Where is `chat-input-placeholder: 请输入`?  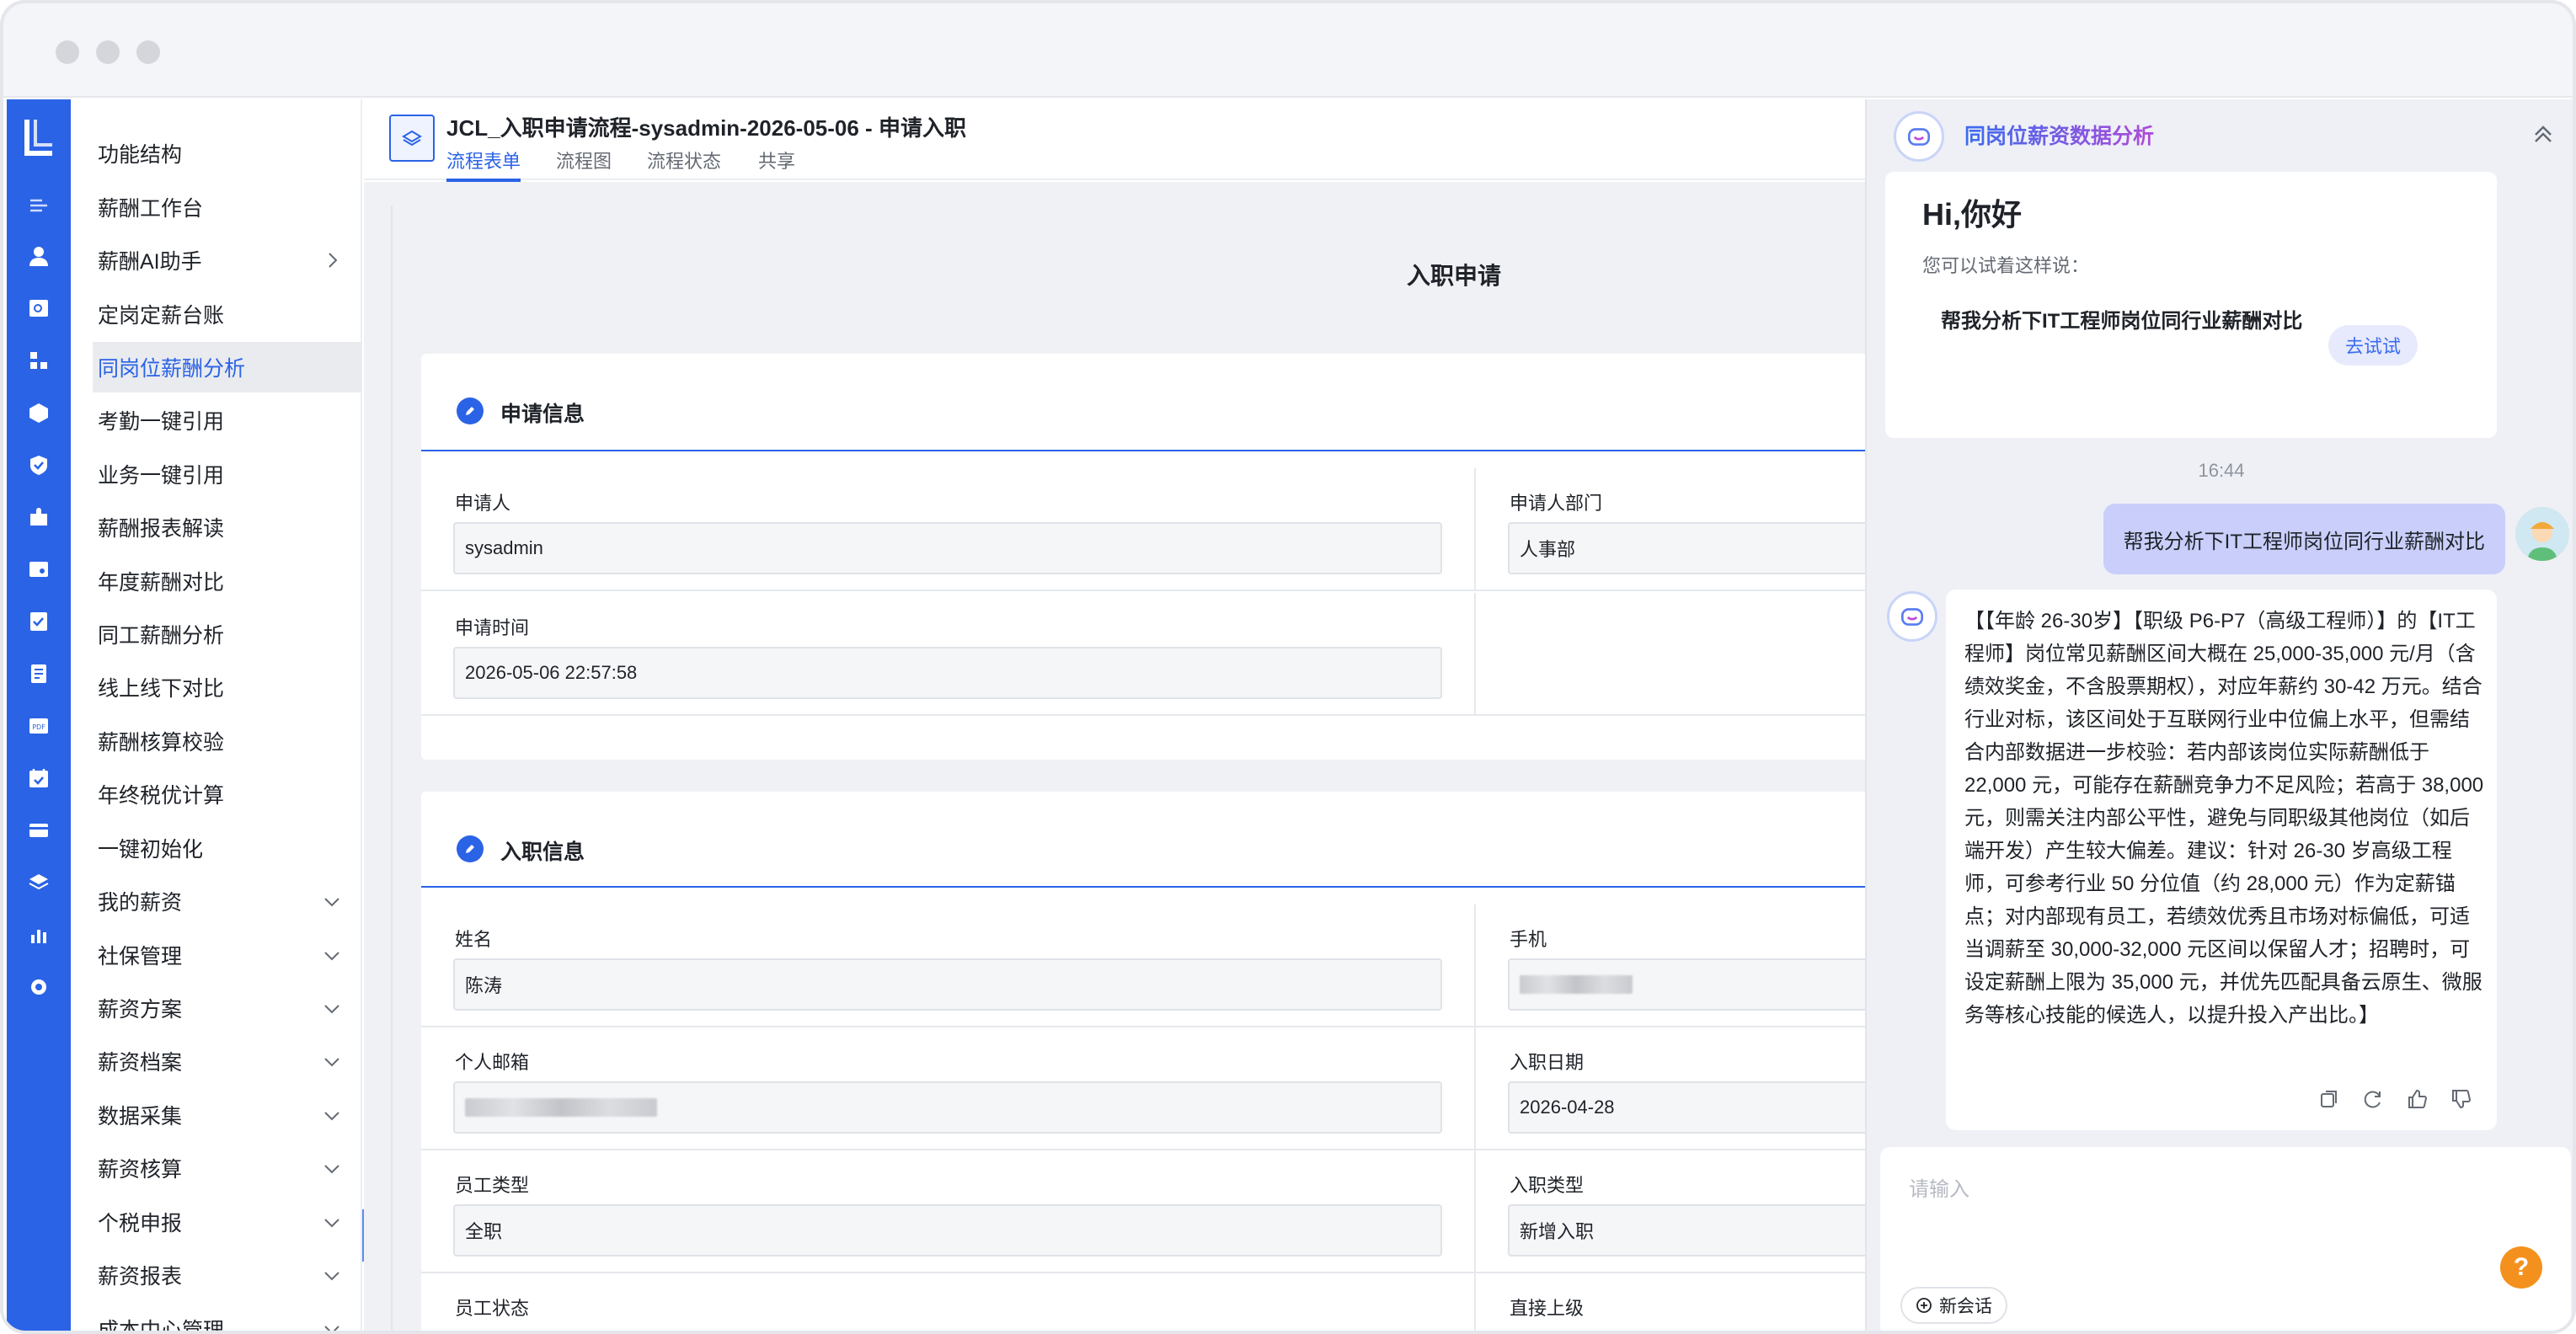 chat-input-placeholder: 请输入 is located at coordinates (1939, 1187).